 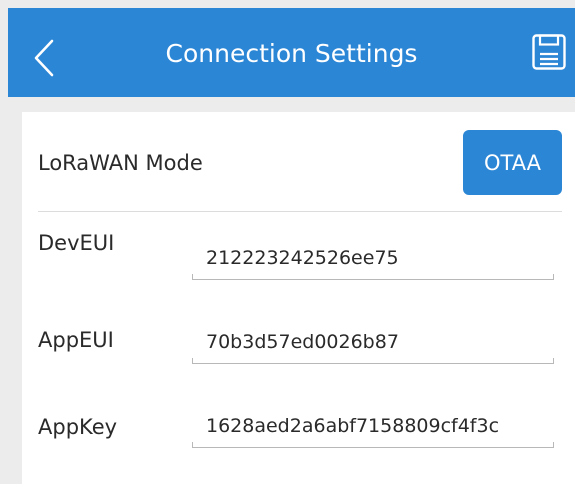 I want to click on appkey-label: AppKey, so click(x=78, y=427).